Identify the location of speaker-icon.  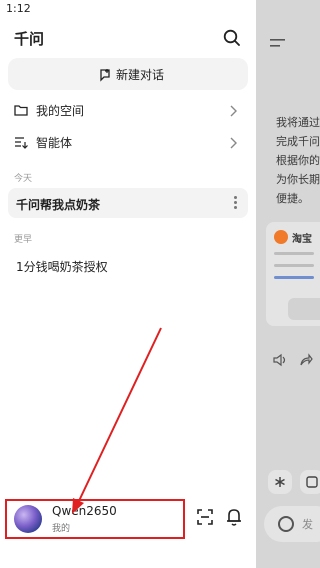
(280, 359).